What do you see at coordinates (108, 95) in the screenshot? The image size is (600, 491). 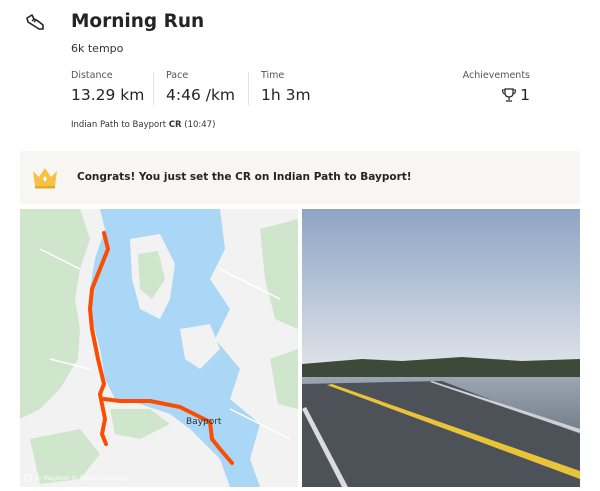 I see `stat-distance-value: 13.29 km` at bounding box center [108, 95].